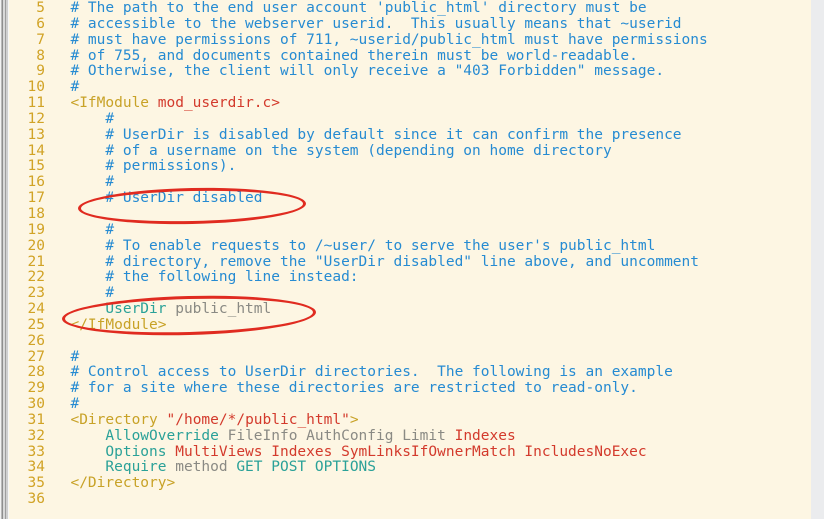 This screenshot has width=824, height=519. I want to click on code-line: 30 #, so click(410, 404).